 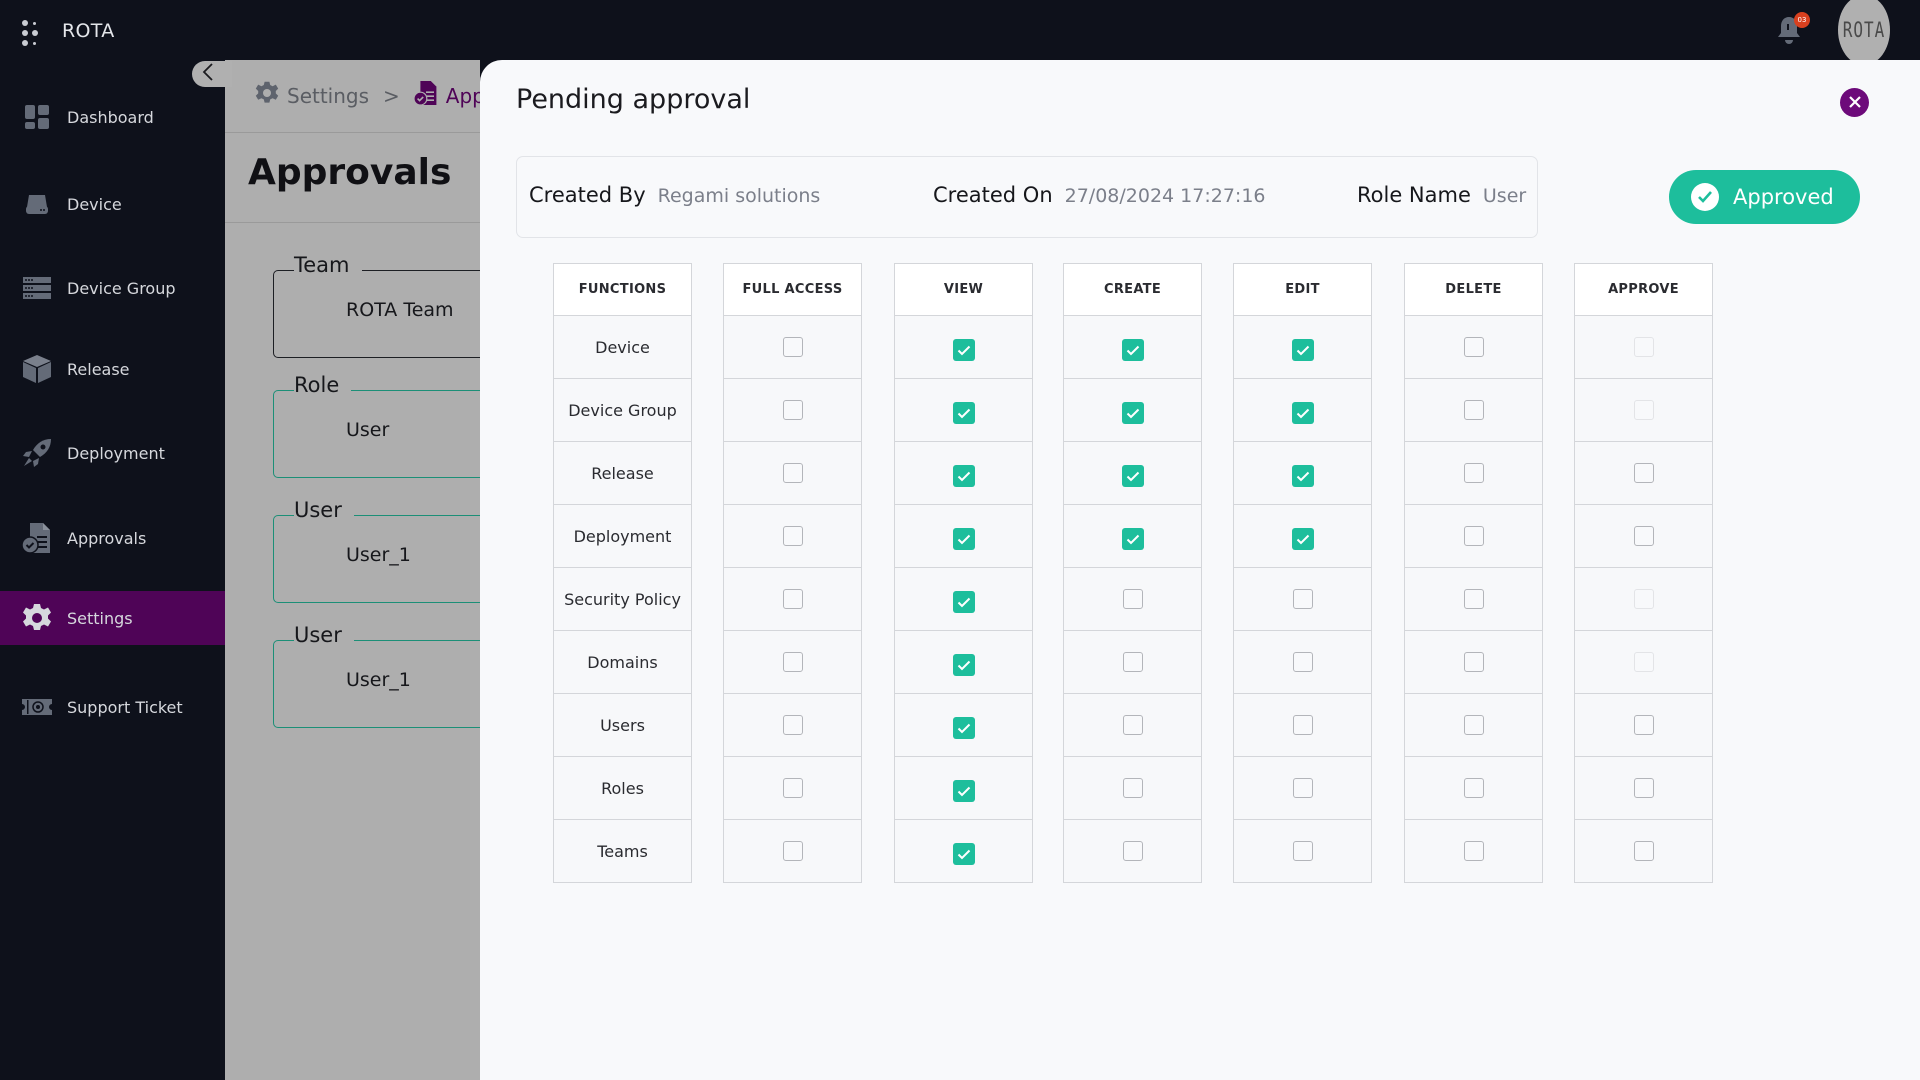 What do you see at coordinates (622, 289) in the screenshot?
I see `column-header: FUNCTIONS` at bounding box center [622, 289].